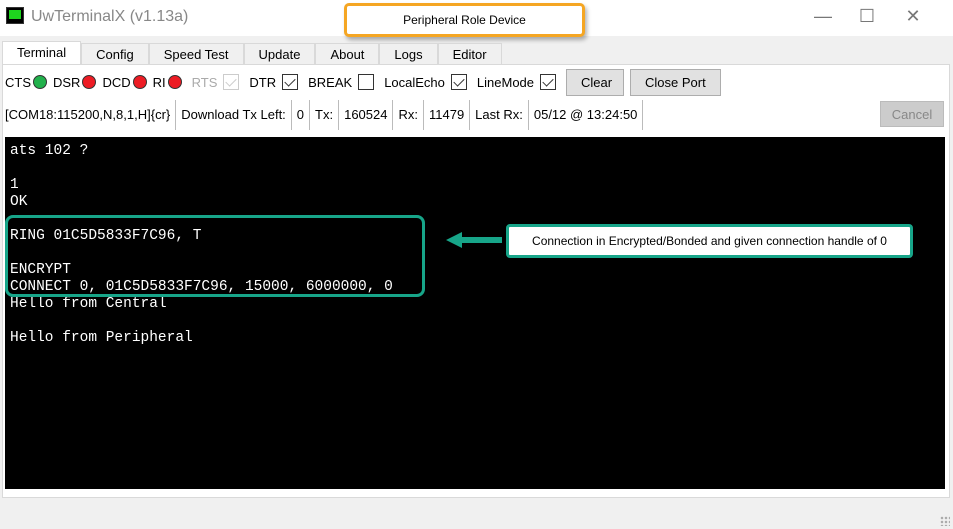 The height and width of the screenshot is (529, 953). Describe the element at coordinates (88, 304) in the screenshot. I see `terminal-line: Hello from Central` at that location.